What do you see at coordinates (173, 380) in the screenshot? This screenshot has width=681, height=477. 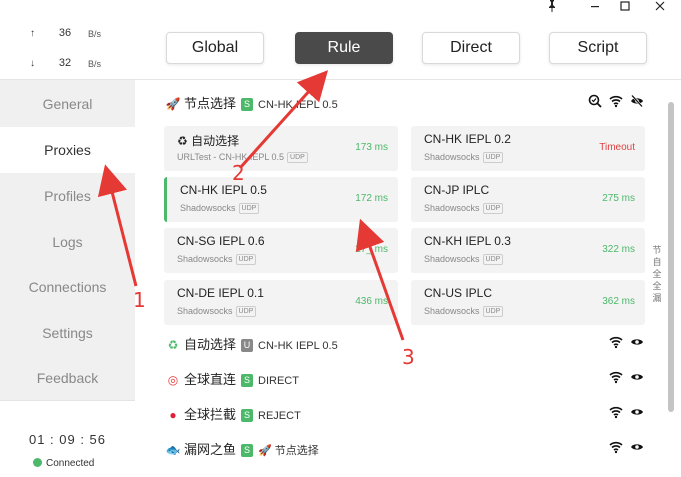 I see `target-icon: ◎` at bounding box center [173, 380].